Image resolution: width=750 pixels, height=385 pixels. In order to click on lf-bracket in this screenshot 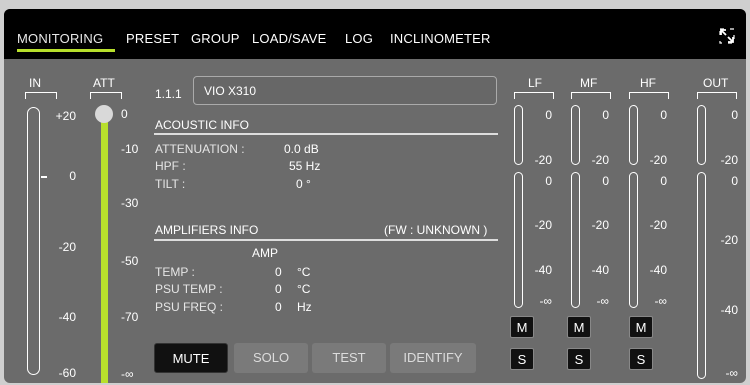, I will do `click(534, 95)`.